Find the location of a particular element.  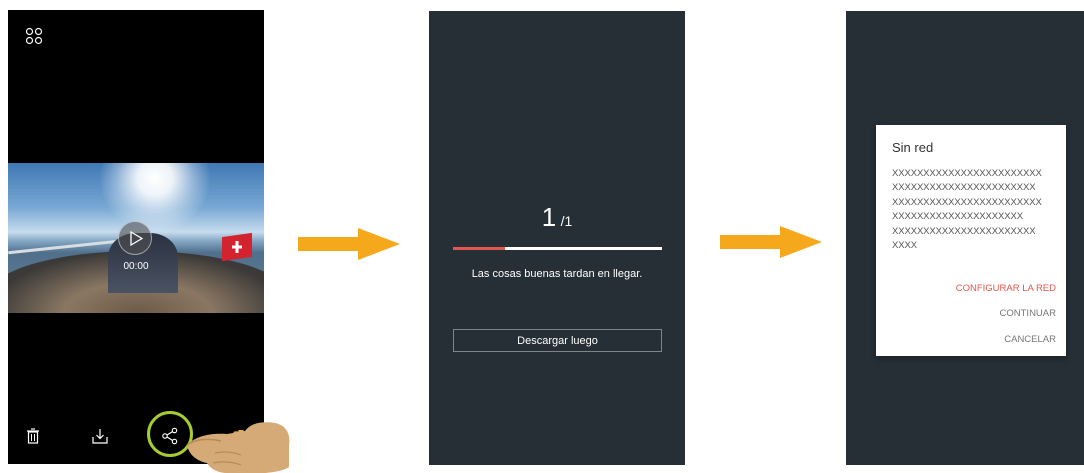

play-icon is located at coordinates (136, 238).